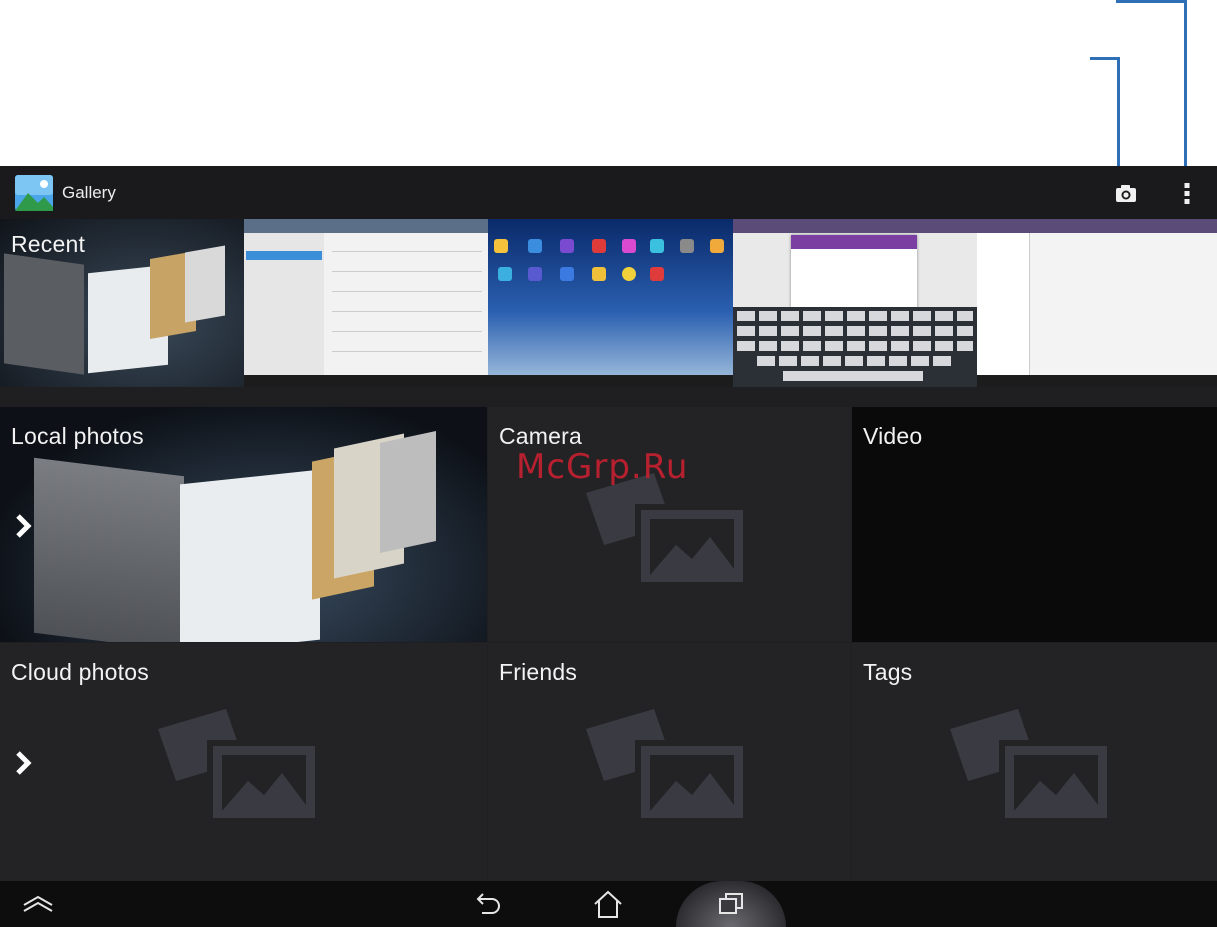 The height and width of the screenshot is (927, 1217). What do you see at coordinates (1105, 58) in the screenshot?
I see `callout-line-camera-top` at bounding box center [1105, 58].